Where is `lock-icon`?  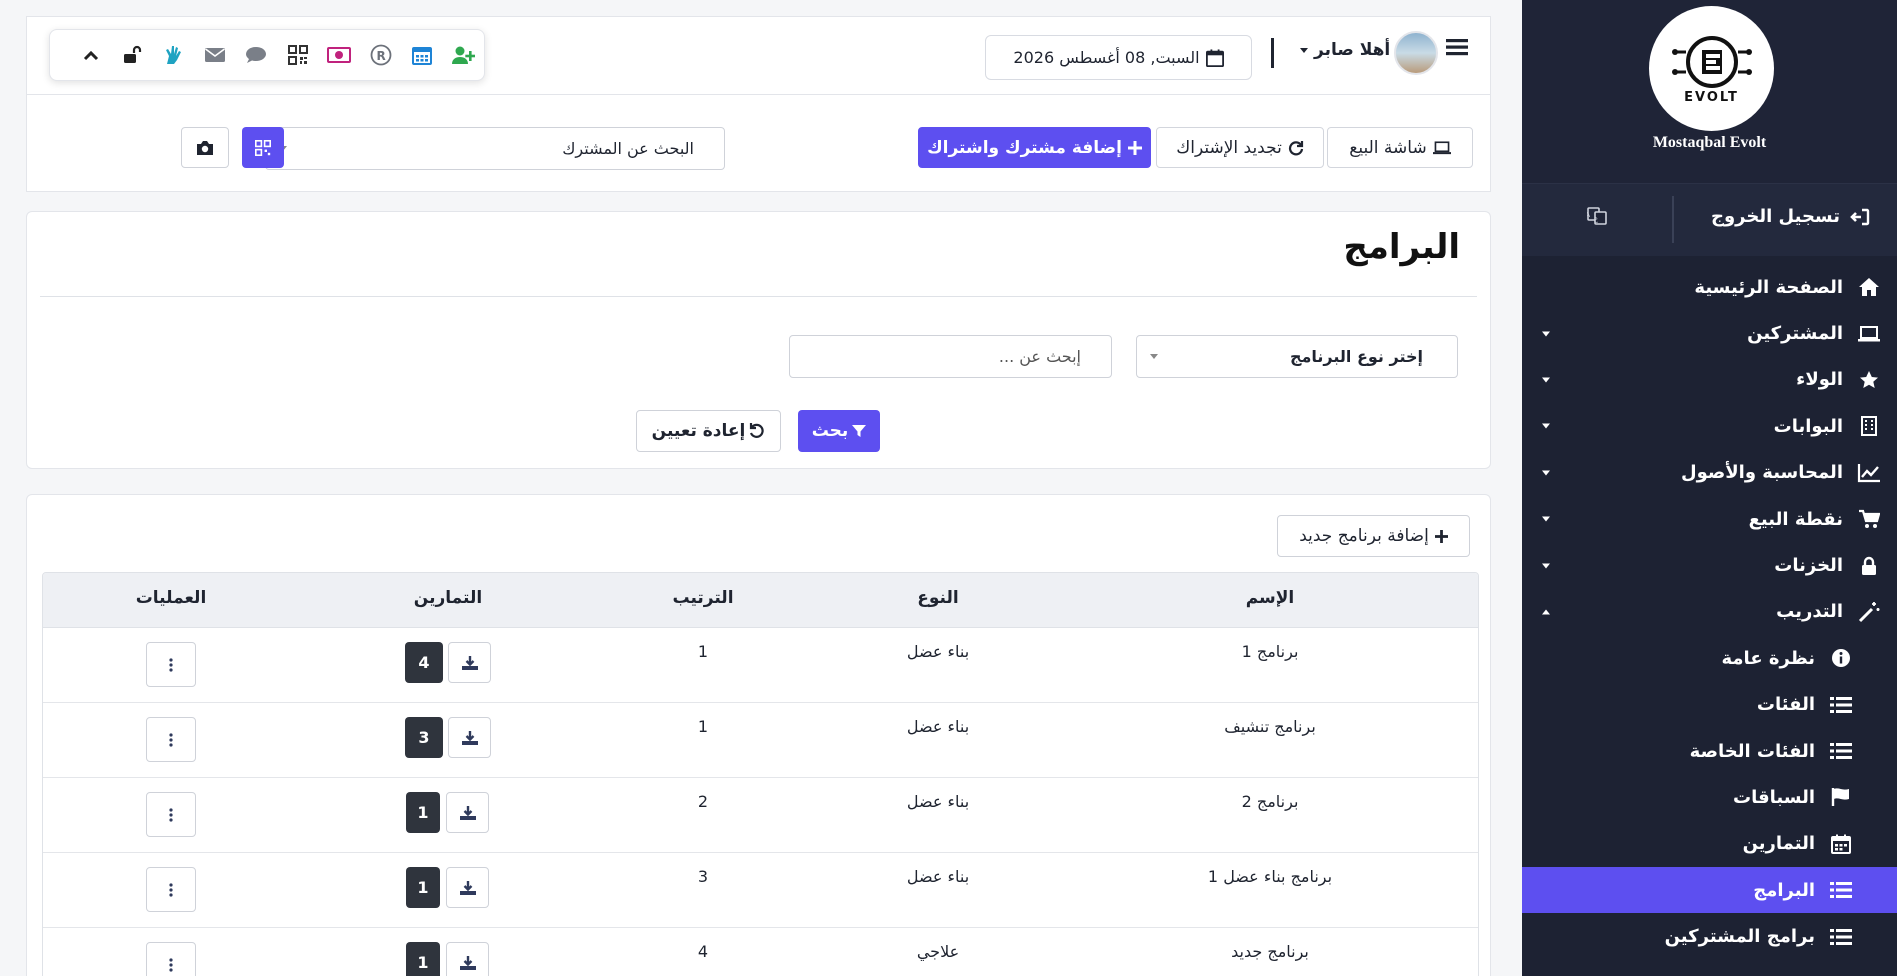
lock-icon is located at coordinates (1869, 566).